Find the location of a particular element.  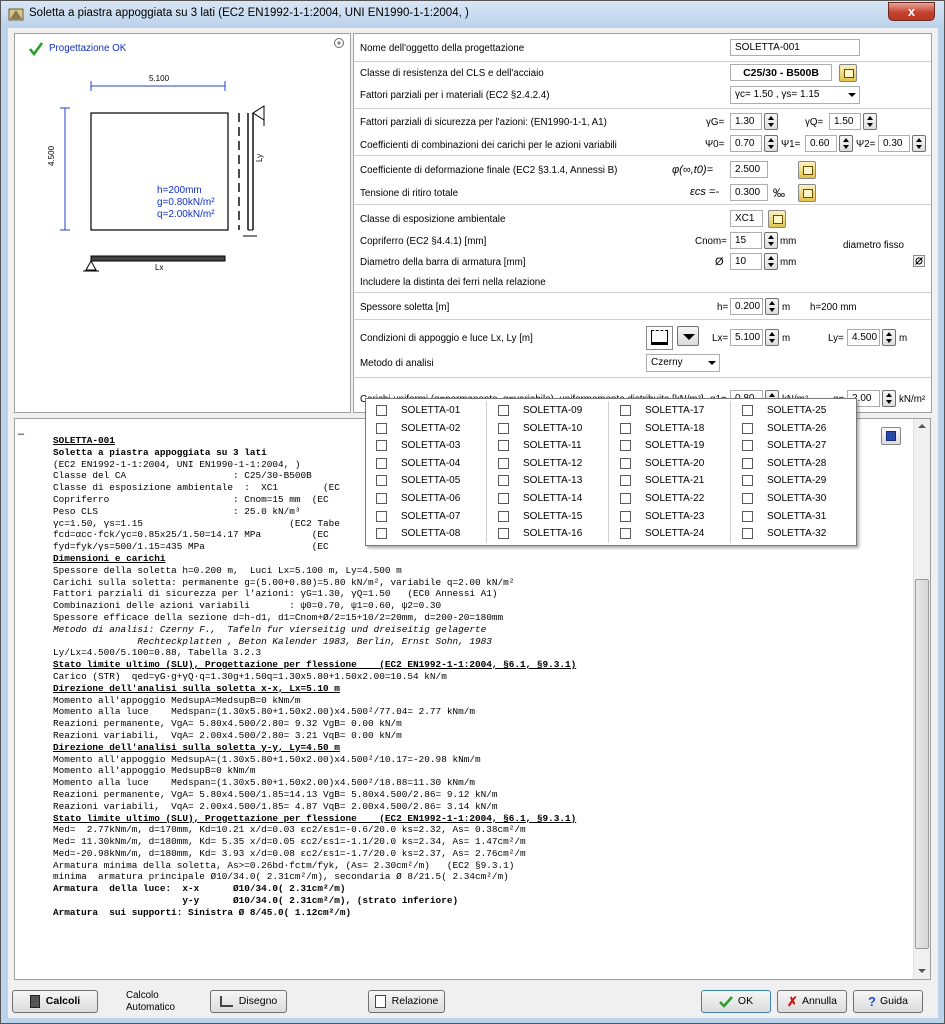

metodo-dropdown: Czerny is located at coordinates (683, 363).